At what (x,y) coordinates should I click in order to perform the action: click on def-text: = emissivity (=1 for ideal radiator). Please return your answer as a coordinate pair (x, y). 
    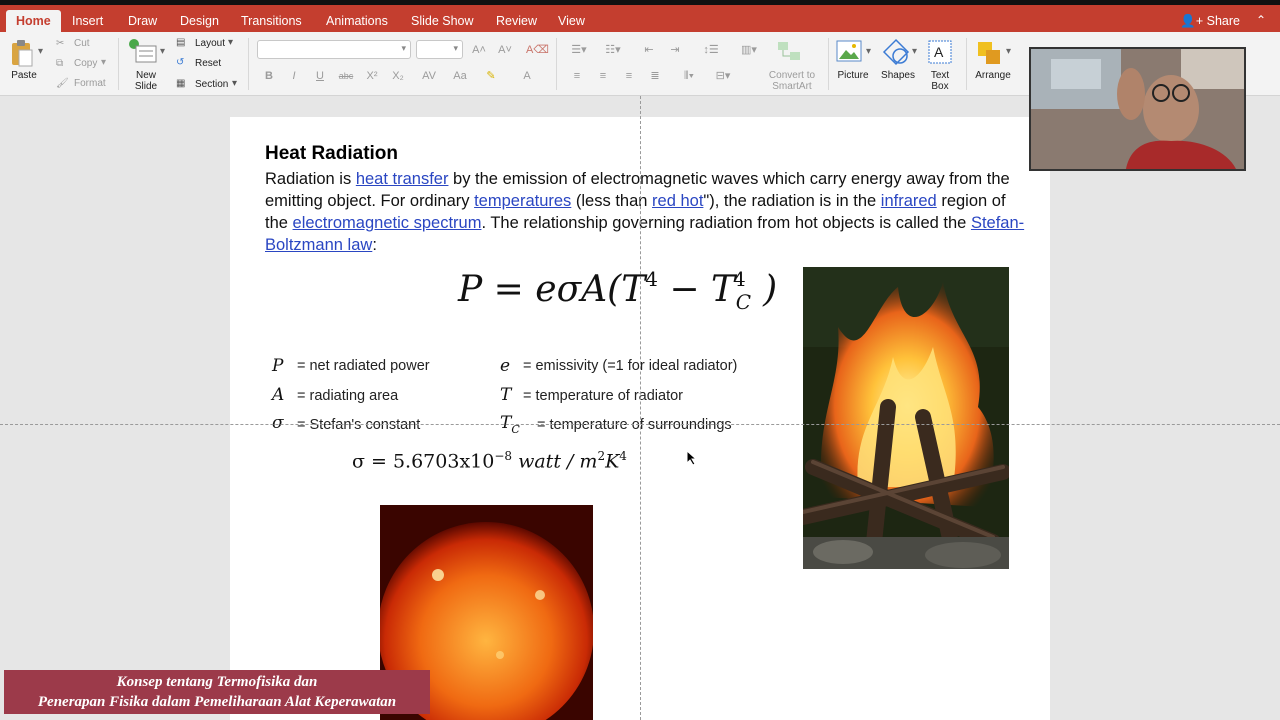
    Looking at the image, I should click on (630, 366).